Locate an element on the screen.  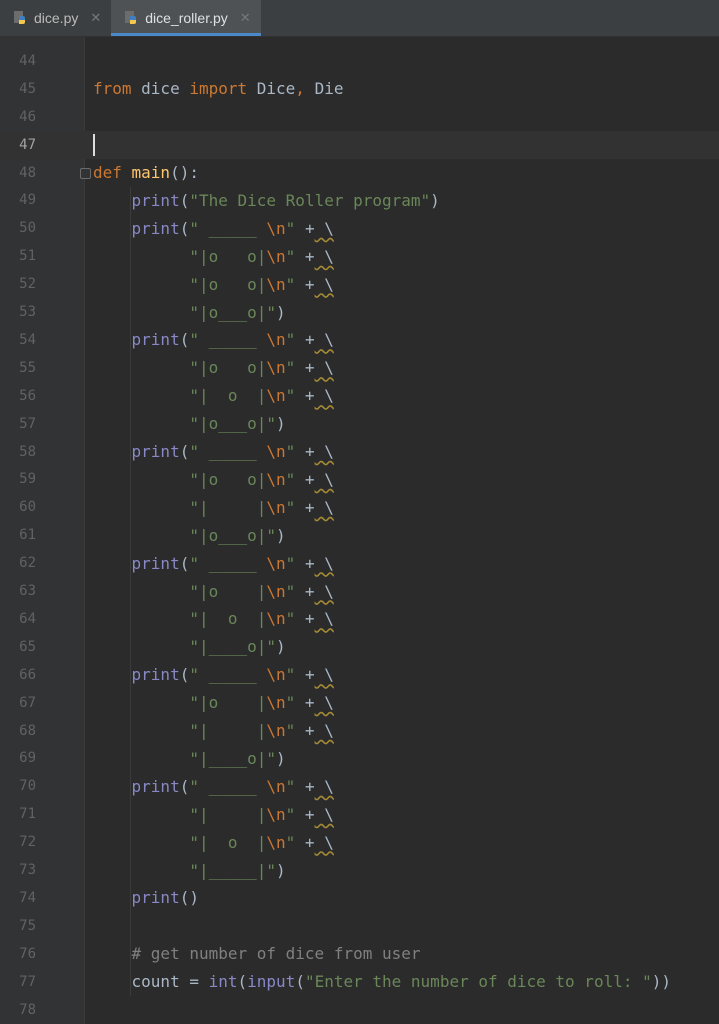
tab-dice-py: dice.py ✕ is located at coordinates (55, 18).